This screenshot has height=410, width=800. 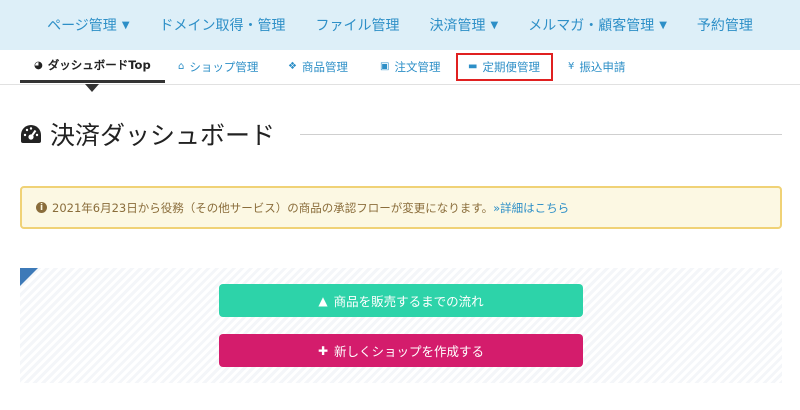 What do you see at coordinates (41, 207) in the screenshot?
I see `info-icon: i` at bounding box center [41, 207].